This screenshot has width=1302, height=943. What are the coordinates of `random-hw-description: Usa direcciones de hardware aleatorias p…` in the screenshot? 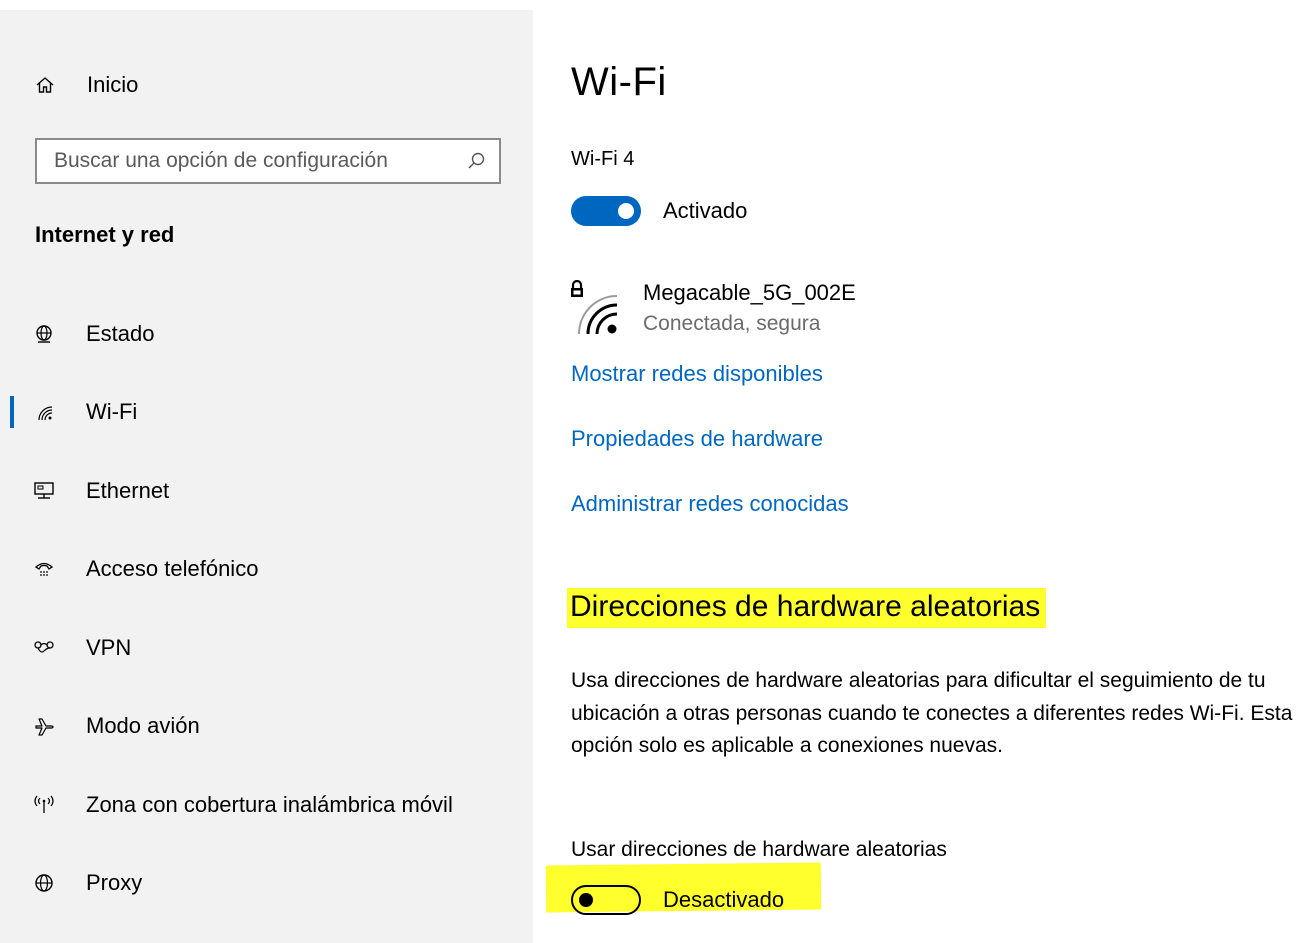 It's located at (932, 713).